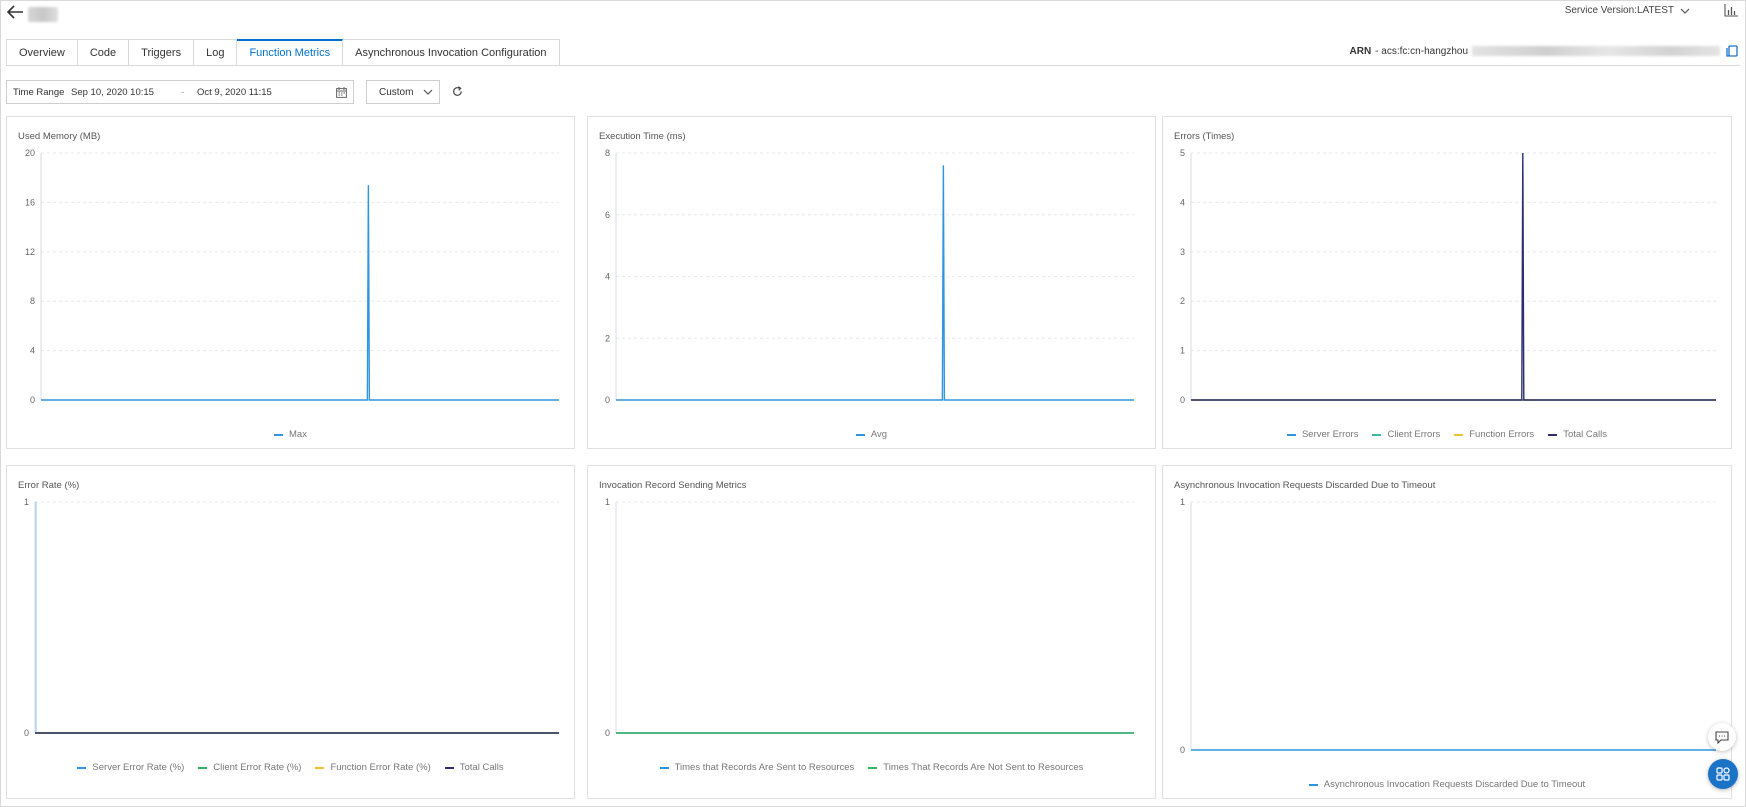  What do you see at coordinates (39, 92) in the screenshot?
I see `time-range-label: Time Range` at bounding box center [39, 92].